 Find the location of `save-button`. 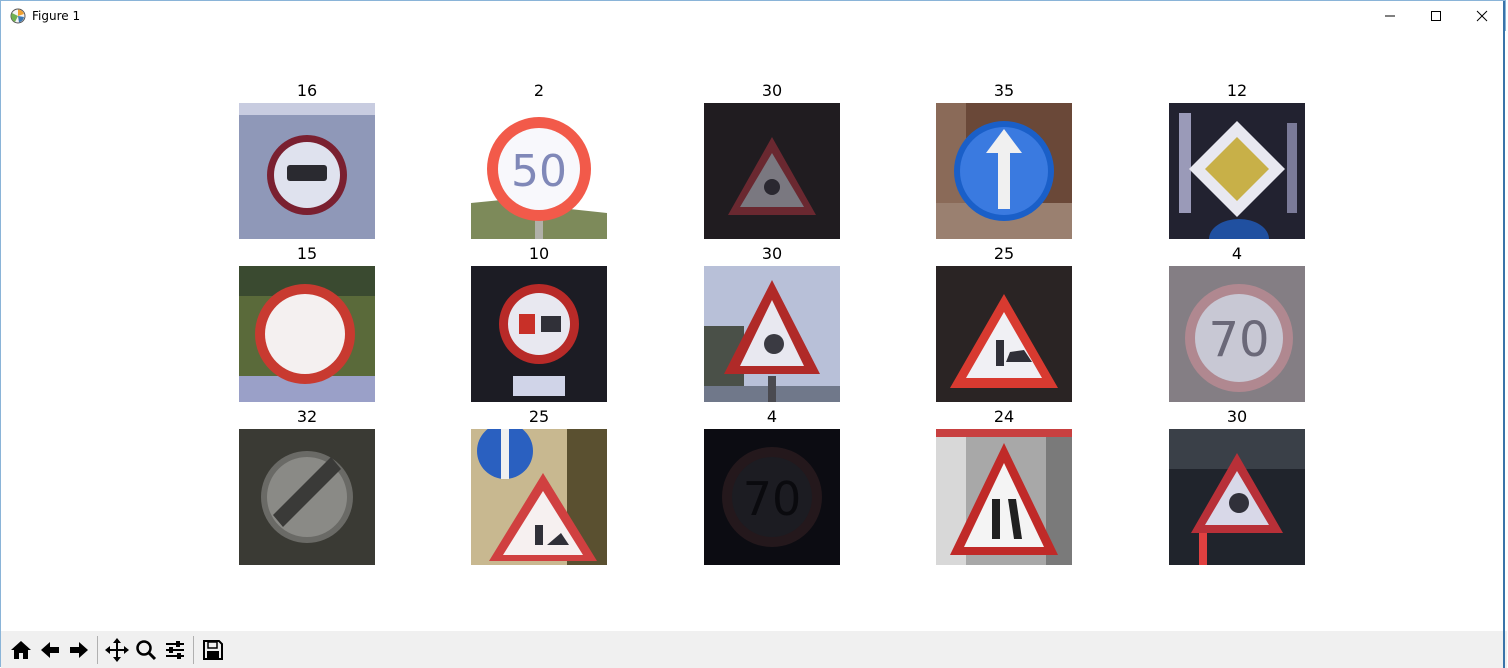

save-button is located at coordinates (212, 649).